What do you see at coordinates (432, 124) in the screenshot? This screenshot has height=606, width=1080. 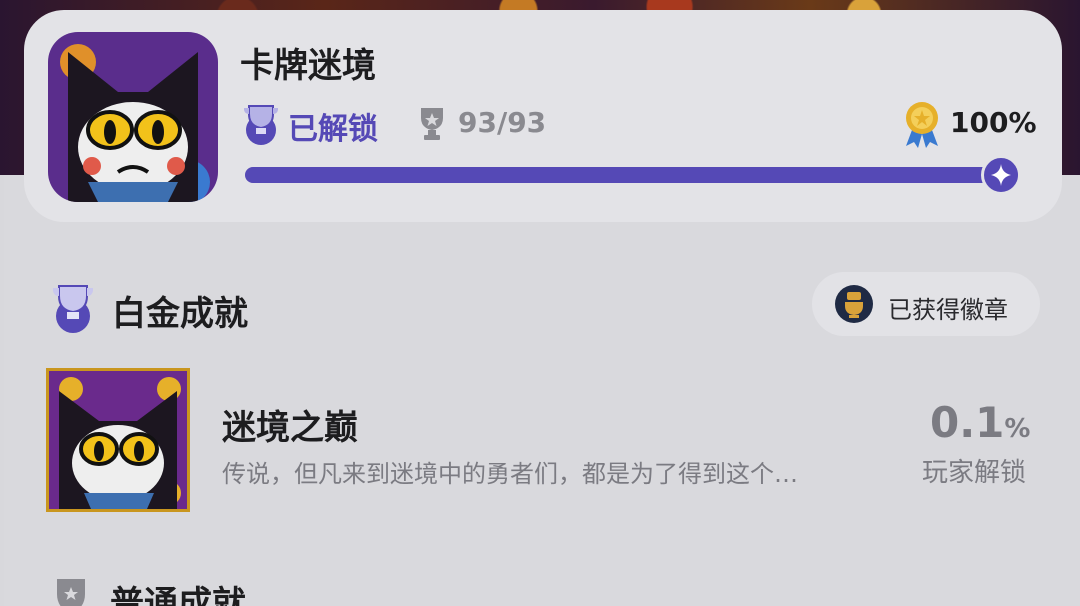 I see `trophy-icon` at bounding box center [432, 124].